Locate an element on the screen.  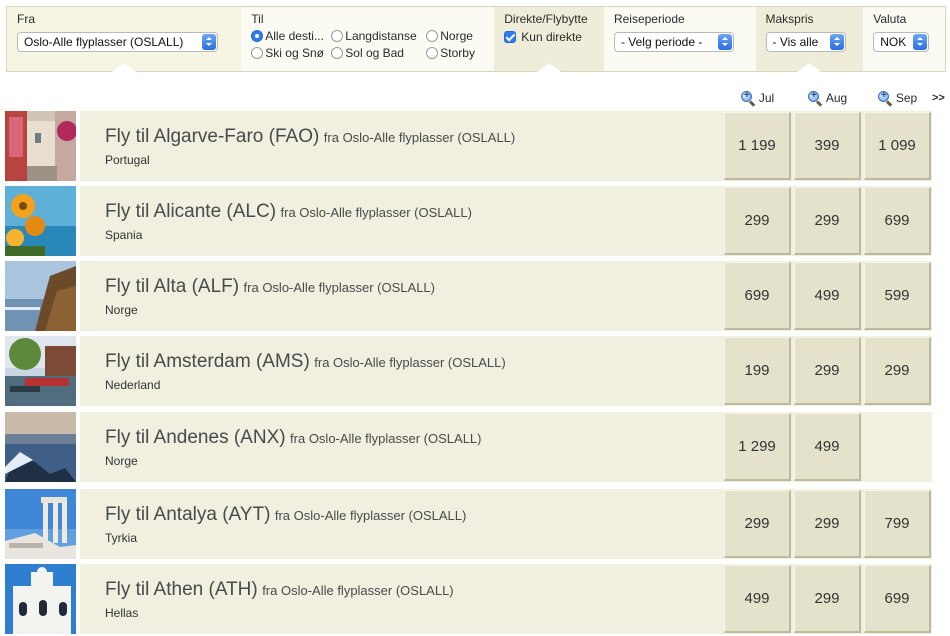
checkbox-checked-icon is located at coordinates (510, 37).